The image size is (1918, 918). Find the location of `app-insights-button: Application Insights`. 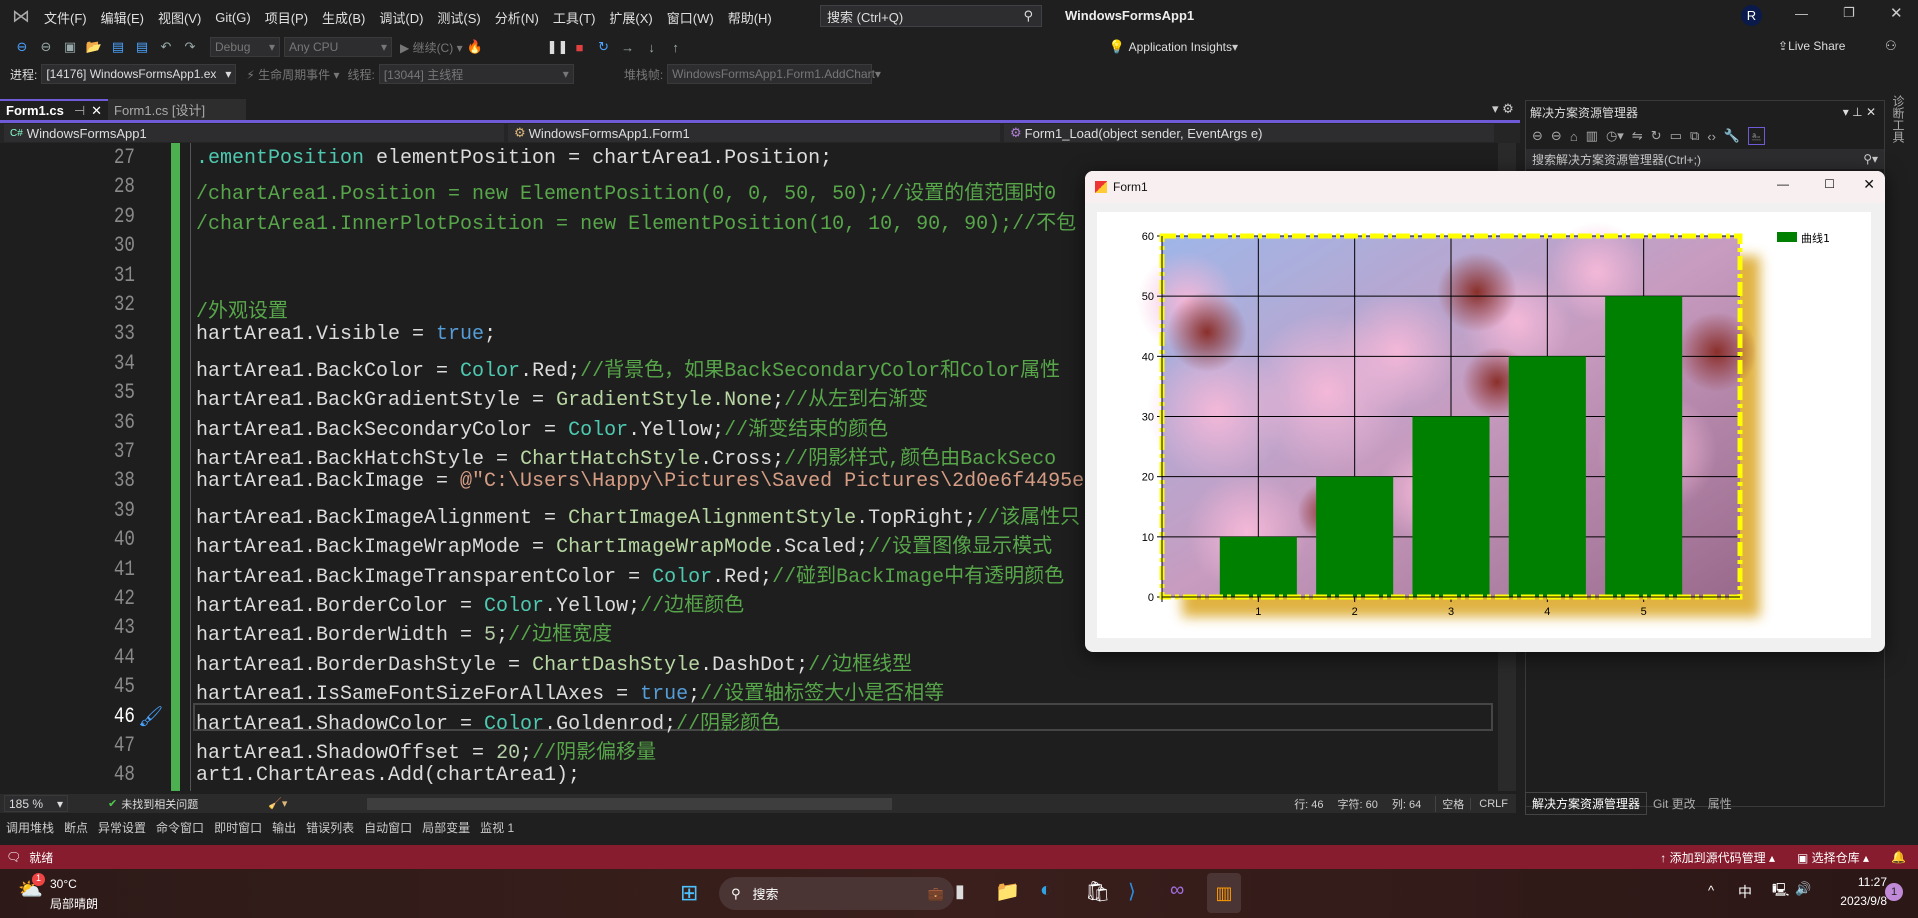

app-insights-button: Application Insights is located at coordinates (1180, 47).